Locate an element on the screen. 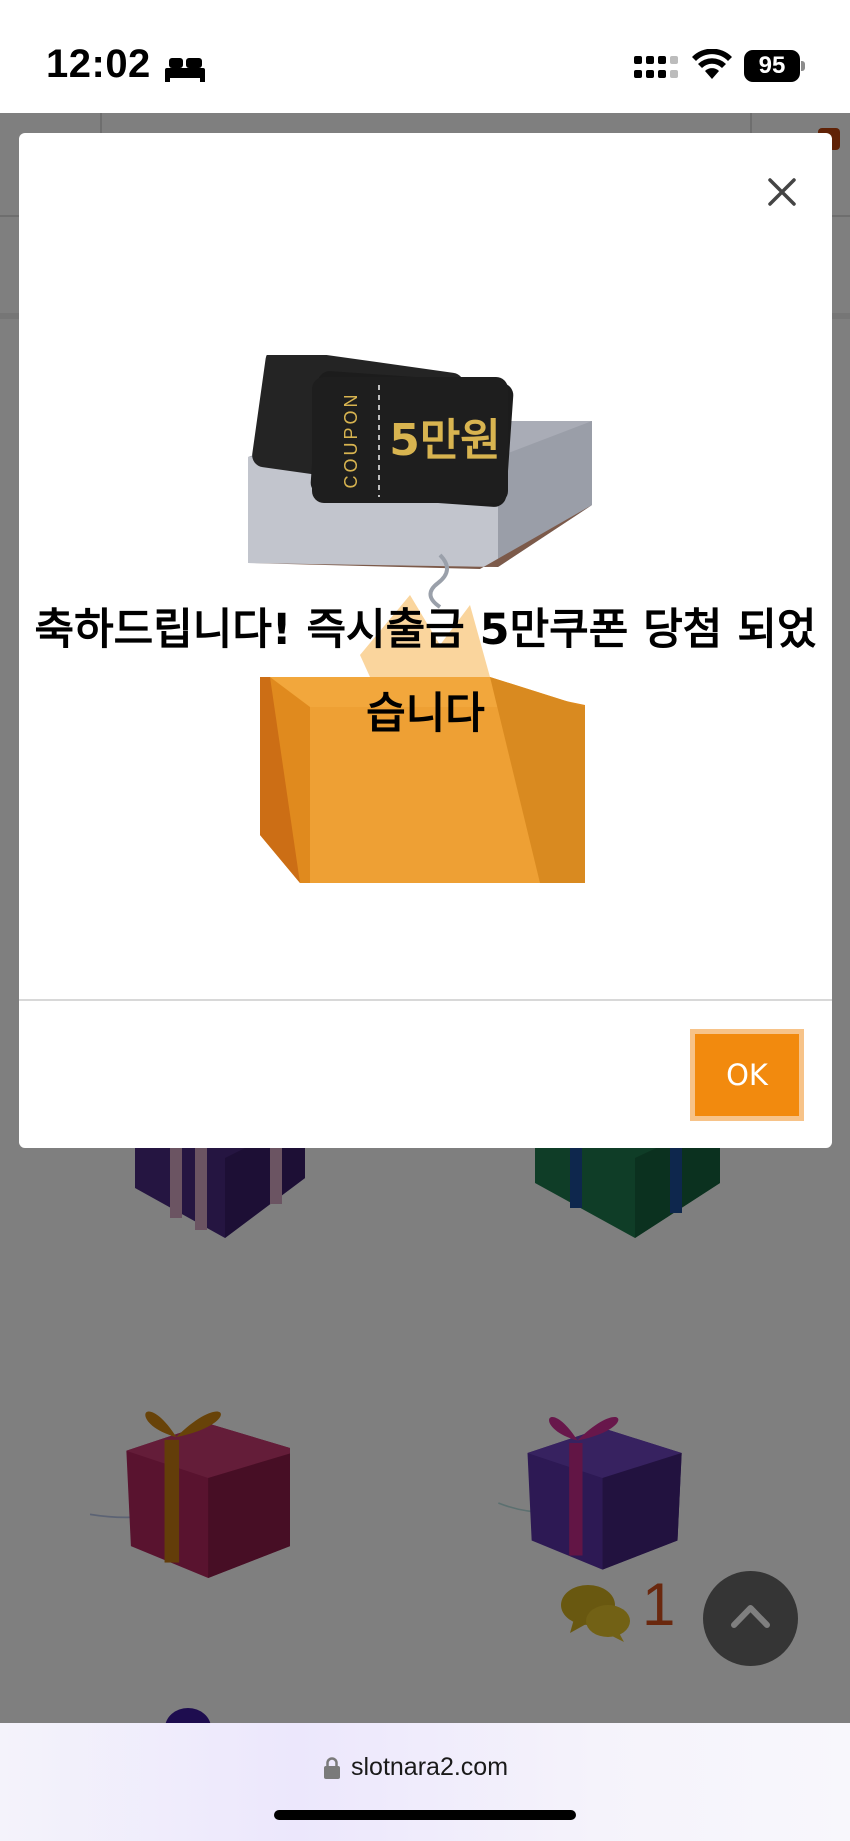  url-text: slotnara2.com is located at coordinates (429, 1767).